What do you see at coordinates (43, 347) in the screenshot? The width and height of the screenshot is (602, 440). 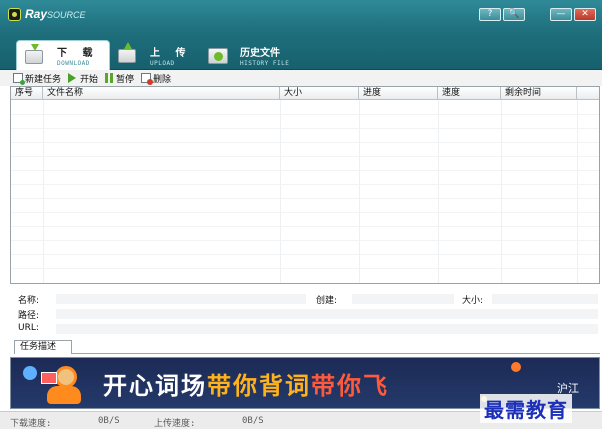 I see `tab-task-description: 任务描述` at bounding box center [43, 347].